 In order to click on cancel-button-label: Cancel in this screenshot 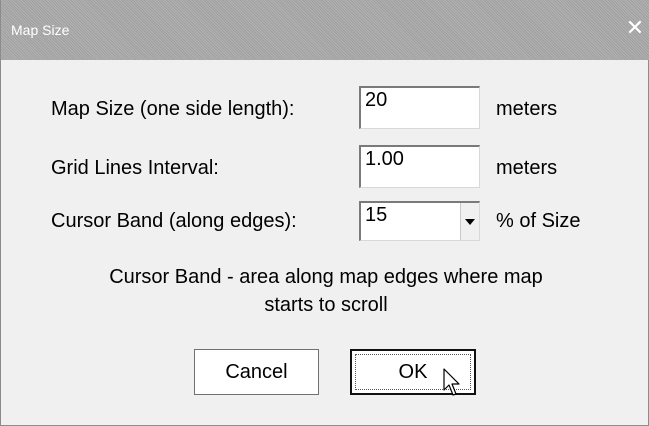, I will do `click(256, 372)`.